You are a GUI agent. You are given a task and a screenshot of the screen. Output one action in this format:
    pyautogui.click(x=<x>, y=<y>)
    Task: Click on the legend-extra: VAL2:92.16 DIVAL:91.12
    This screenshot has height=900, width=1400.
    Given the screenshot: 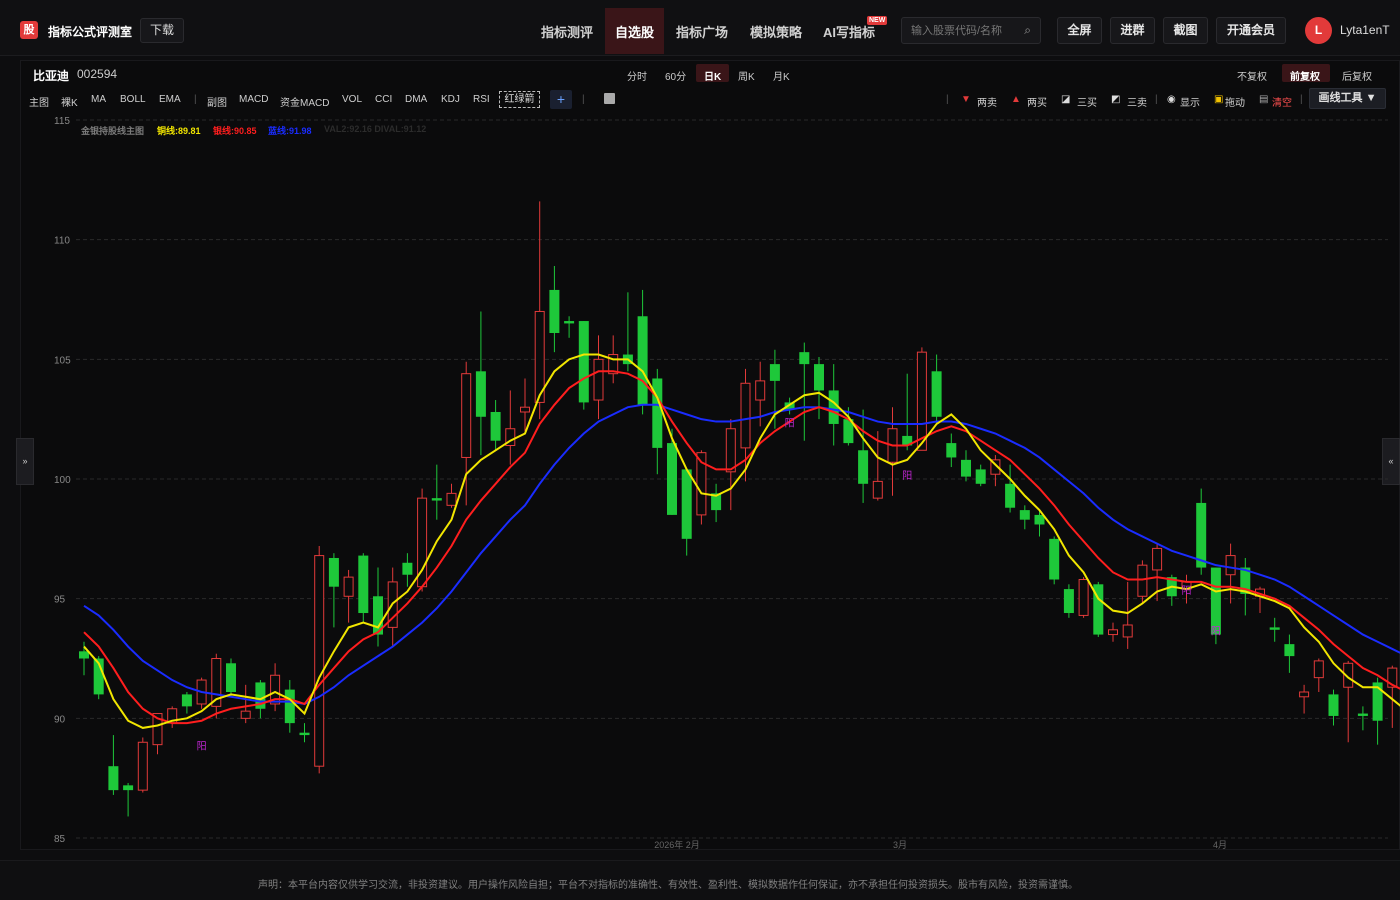 What is the action you would take?
    pyautogui.click(x=375, y=129)
    